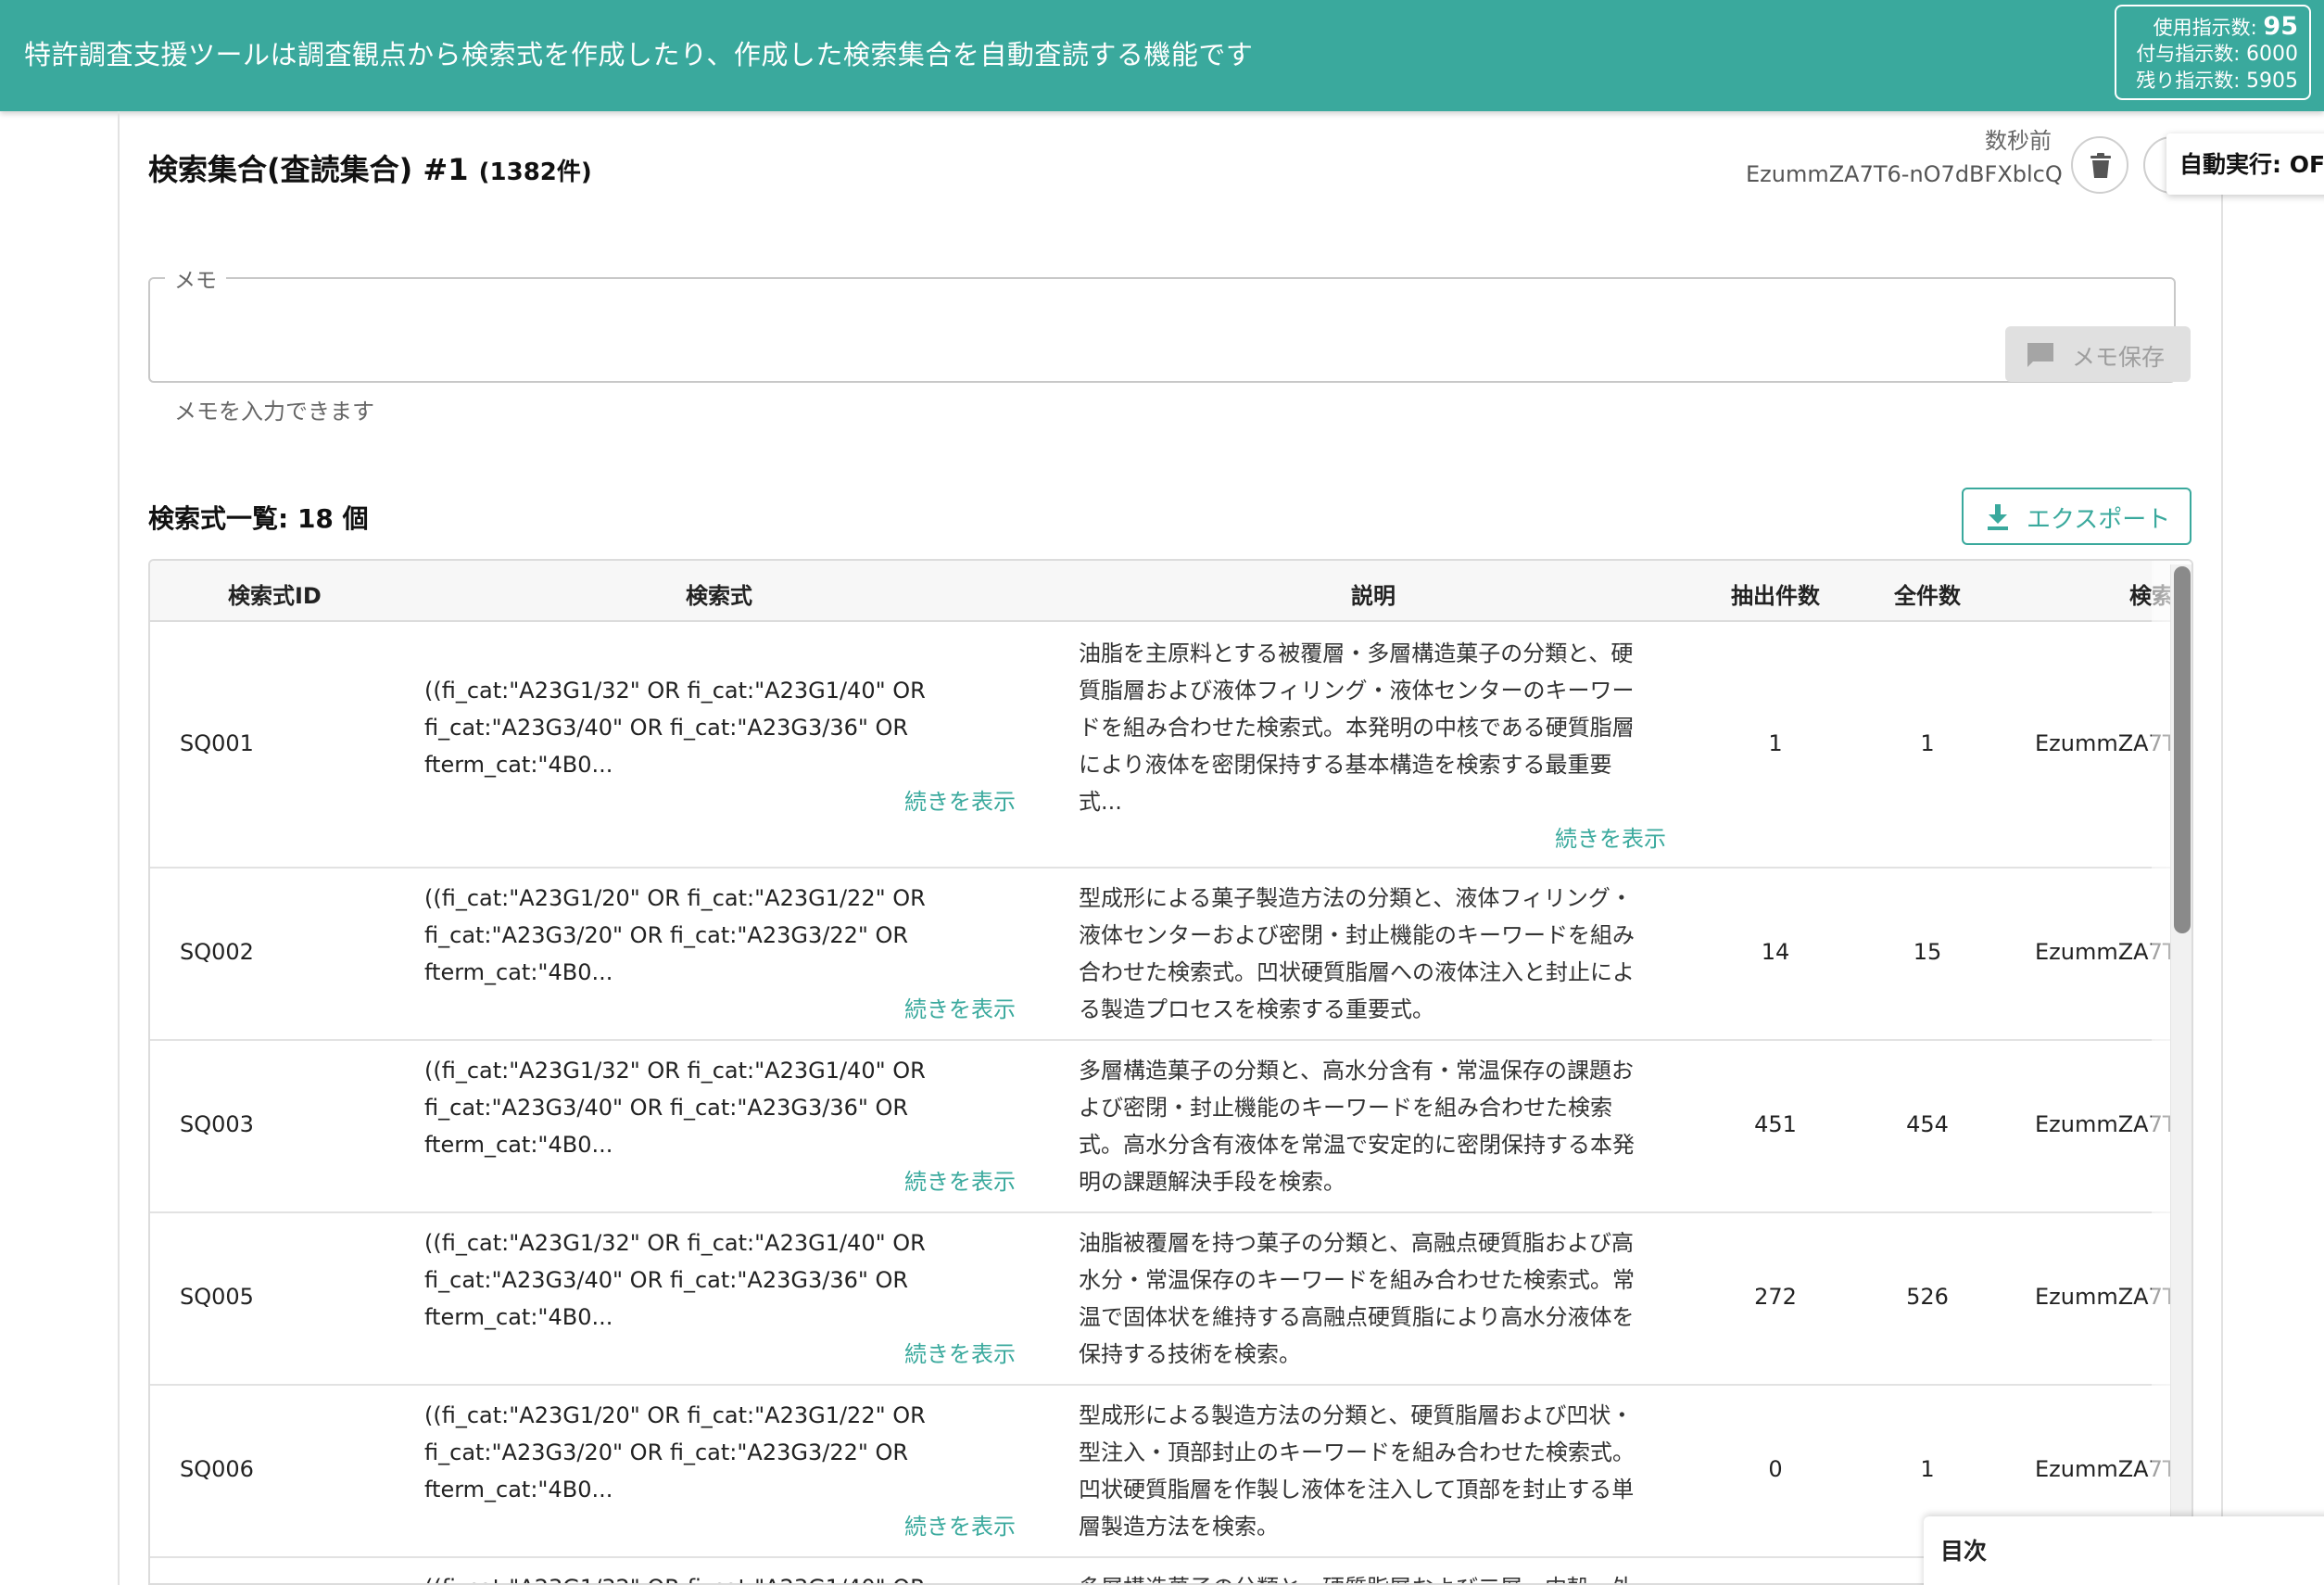 The image size is (2324, 1585). Describe the element at coordinates (1927, 1124) in the screenshot. I see `total-count: 454` at that location.